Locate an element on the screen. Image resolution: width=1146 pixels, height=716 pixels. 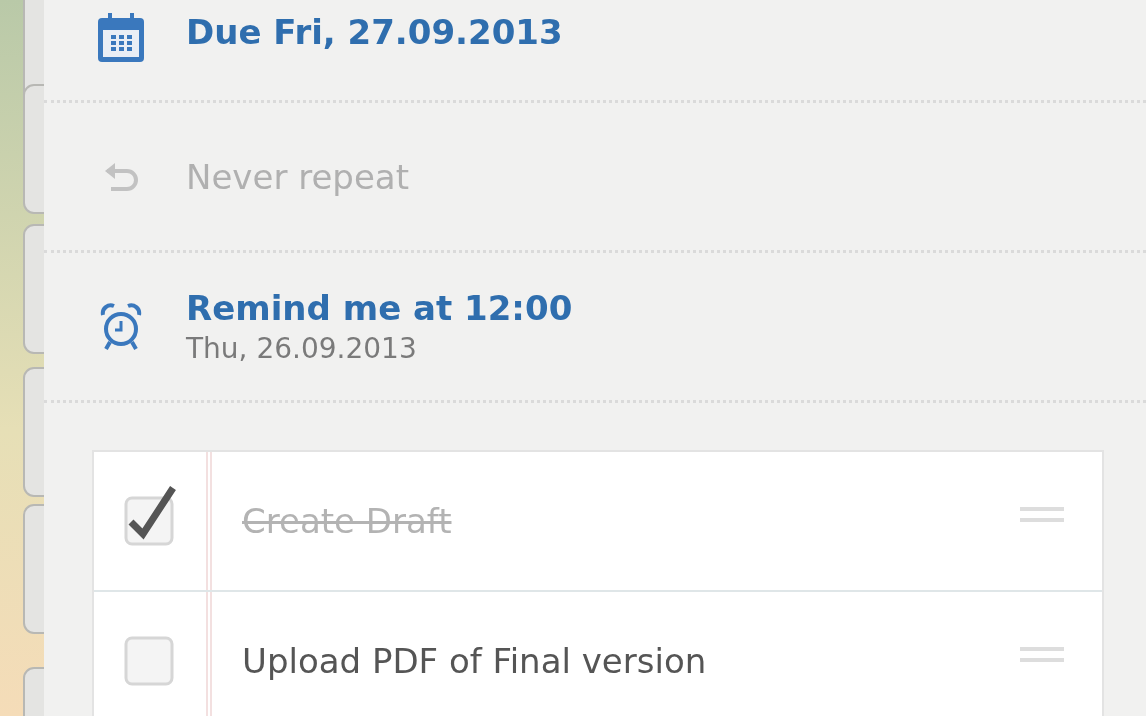
due-date: Due Fri, 27.09.2013 is located at coordinates (374, 32).